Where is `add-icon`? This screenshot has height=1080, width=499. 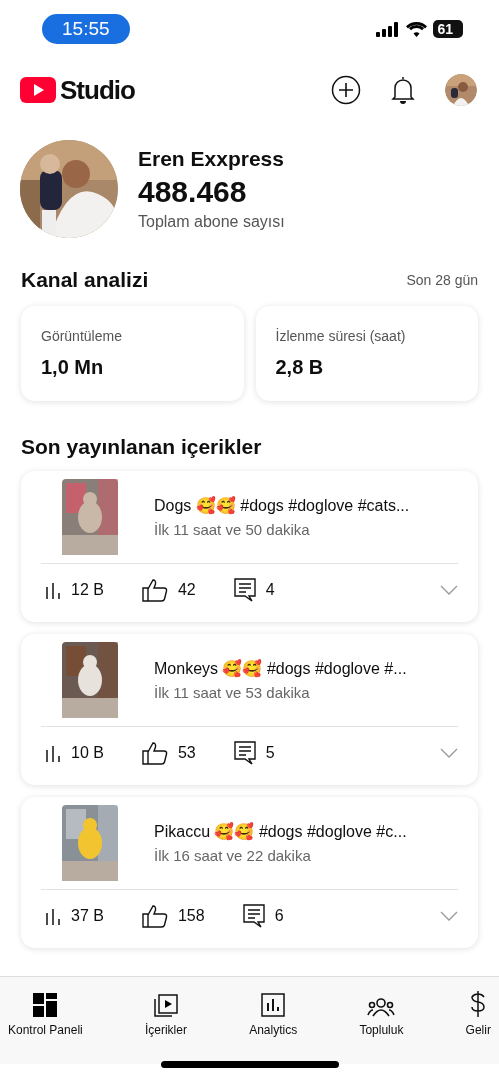 add-icon is located at coordinates (346, 90).